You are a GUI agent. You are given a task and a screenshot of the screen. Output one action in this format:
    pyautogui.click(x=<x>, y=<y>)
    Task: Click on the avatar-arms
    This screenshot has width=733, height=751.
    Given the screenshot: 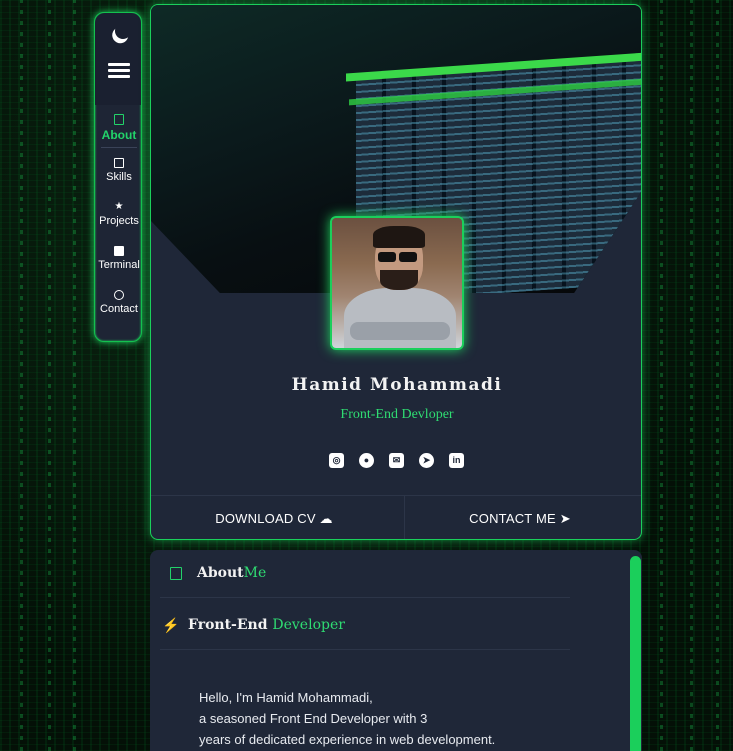 What is the action you would take?
    pyautogui.click(x=400, y=331)
    